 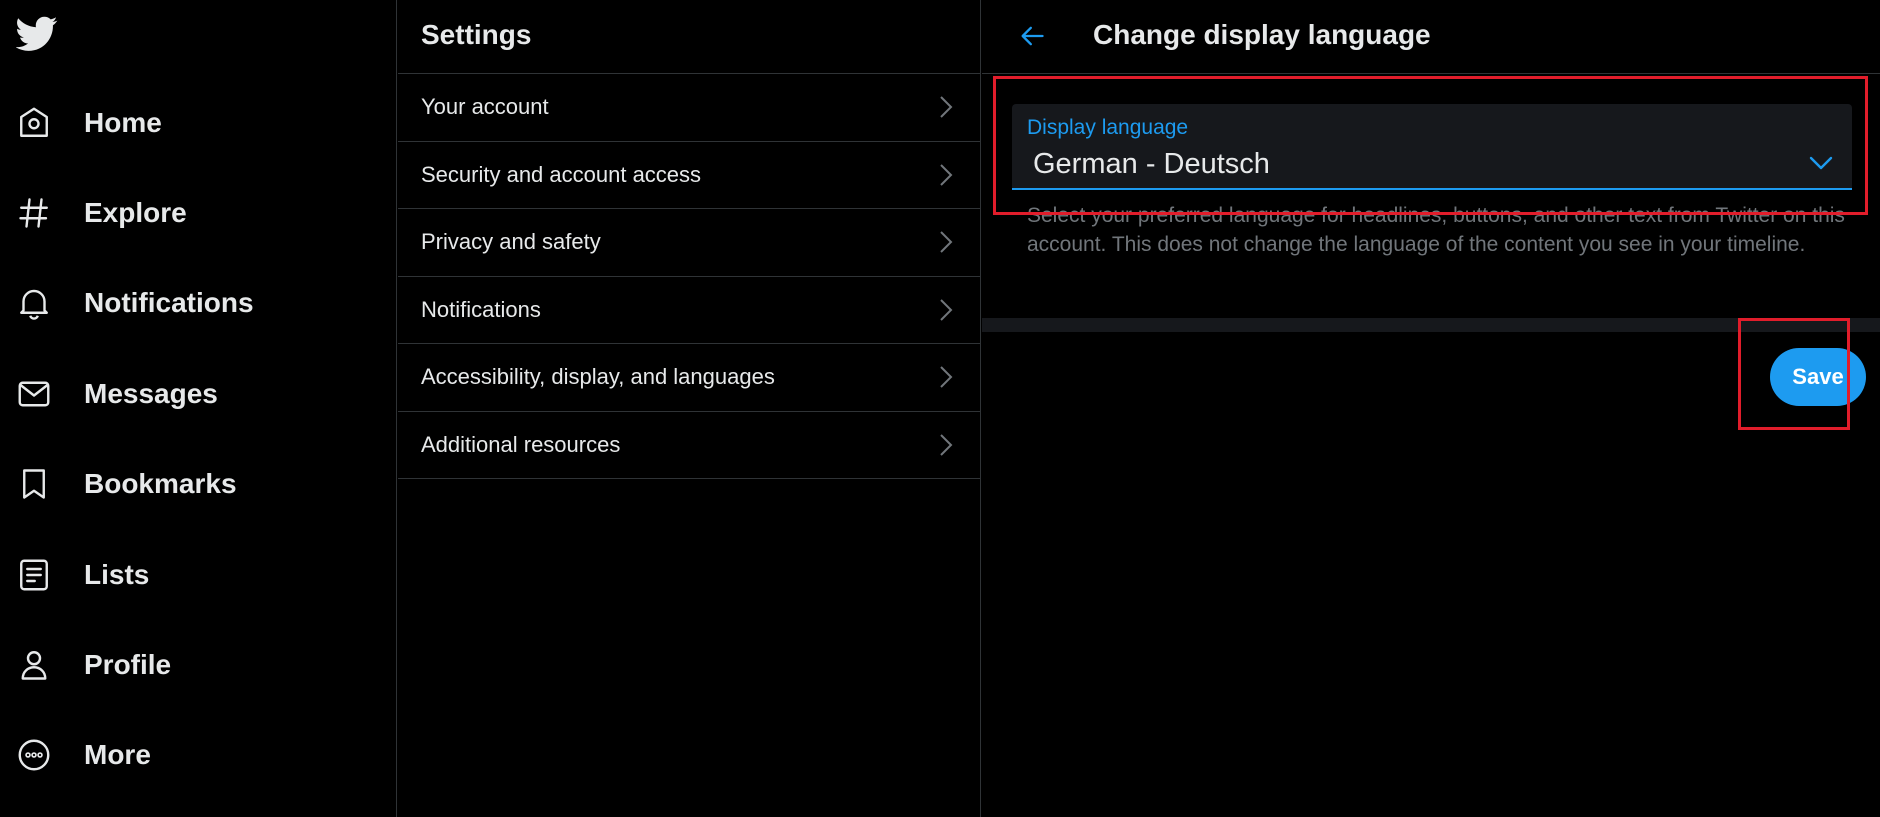 I want to click on nav-label: Home, so click(x=123, y=122).